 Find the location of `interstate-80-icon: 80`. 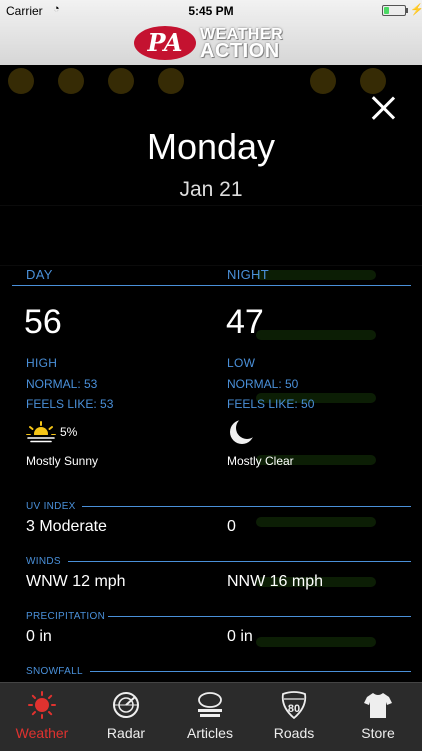

interstate-80-icon: 80 is located at coordinates (294, 705).